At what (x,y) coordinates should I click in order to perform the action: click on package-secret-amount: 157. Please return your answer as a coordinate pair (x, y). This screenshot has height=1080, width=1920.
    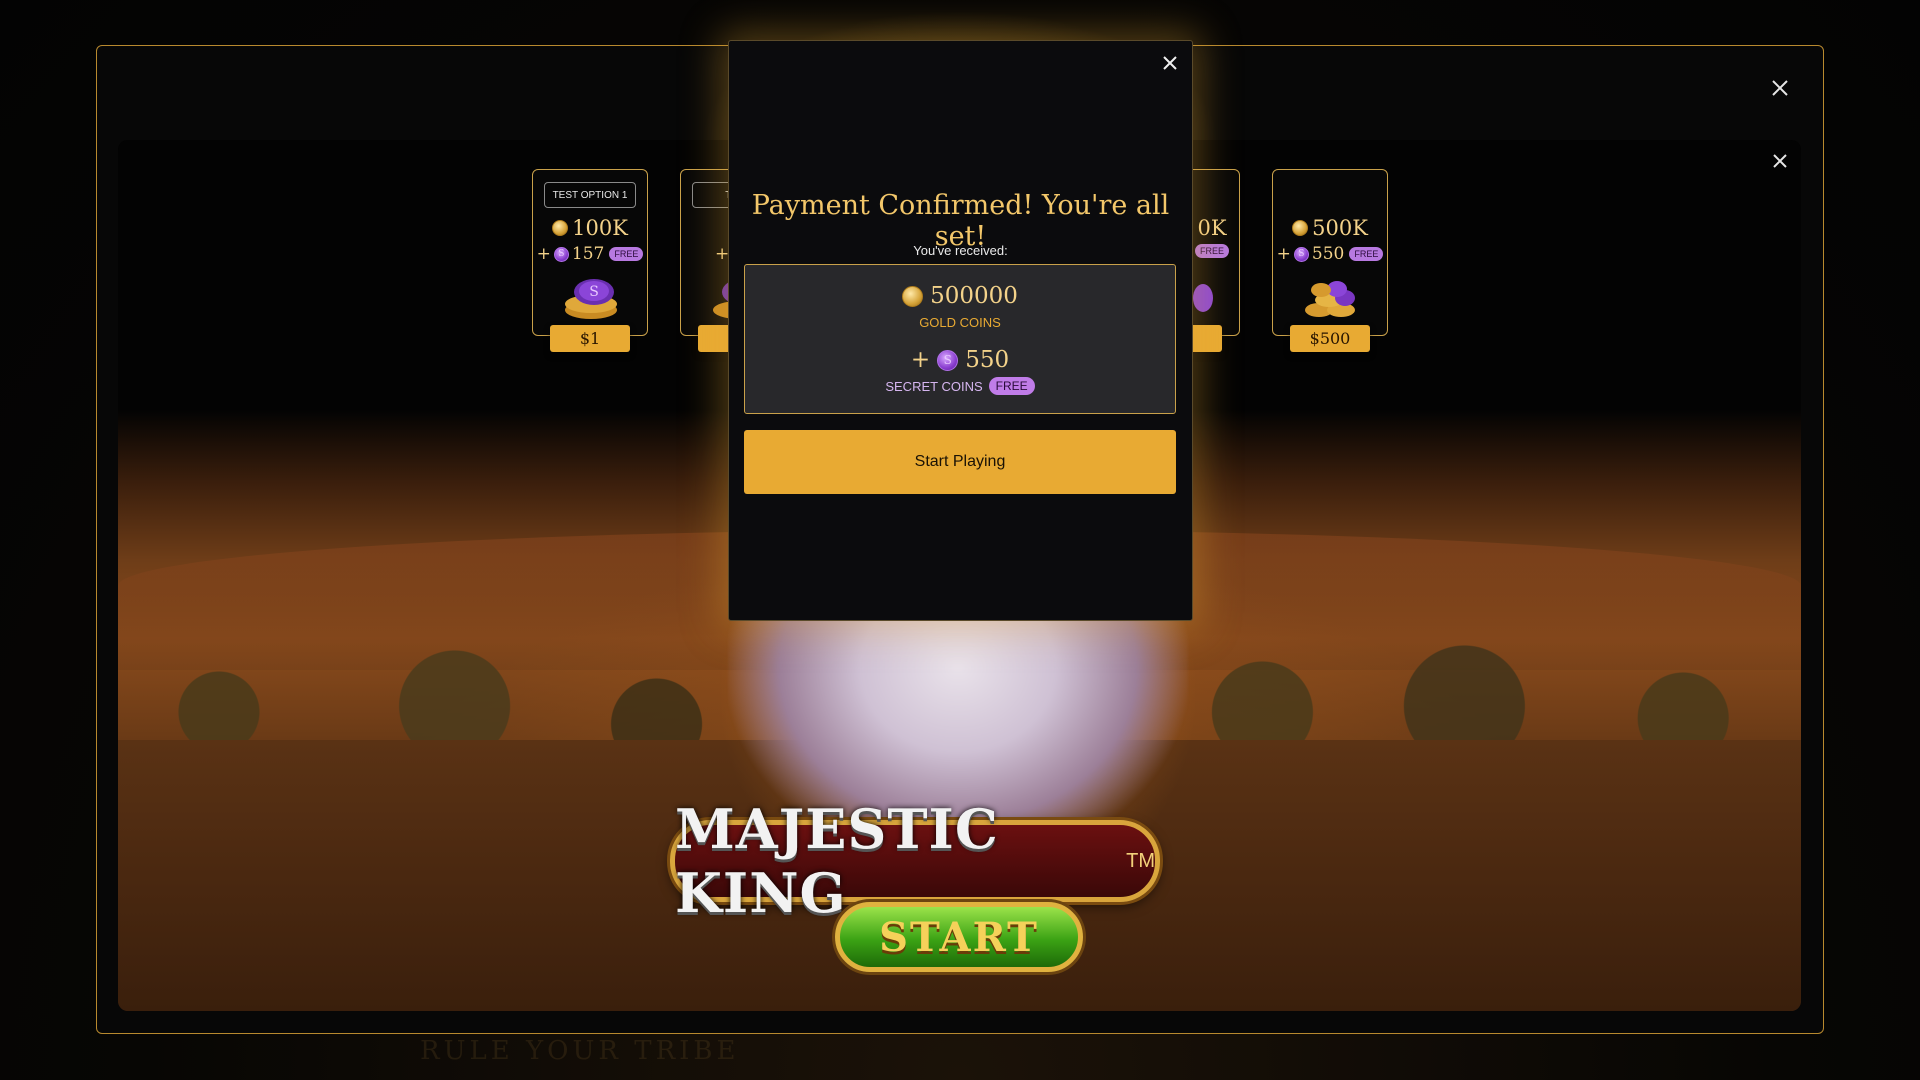
    Looking at the image, I should click on (588, 254).